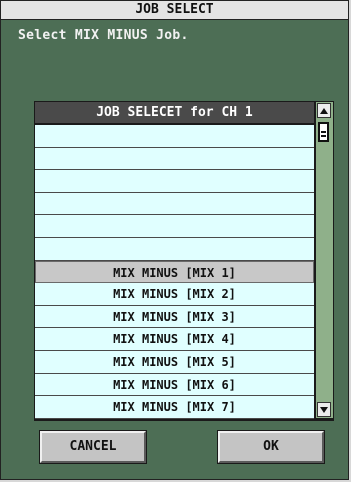  Describe the element at coordinates (174, 10) in the screenshot. I see `dialog-title: JOB SELECT` at that location.